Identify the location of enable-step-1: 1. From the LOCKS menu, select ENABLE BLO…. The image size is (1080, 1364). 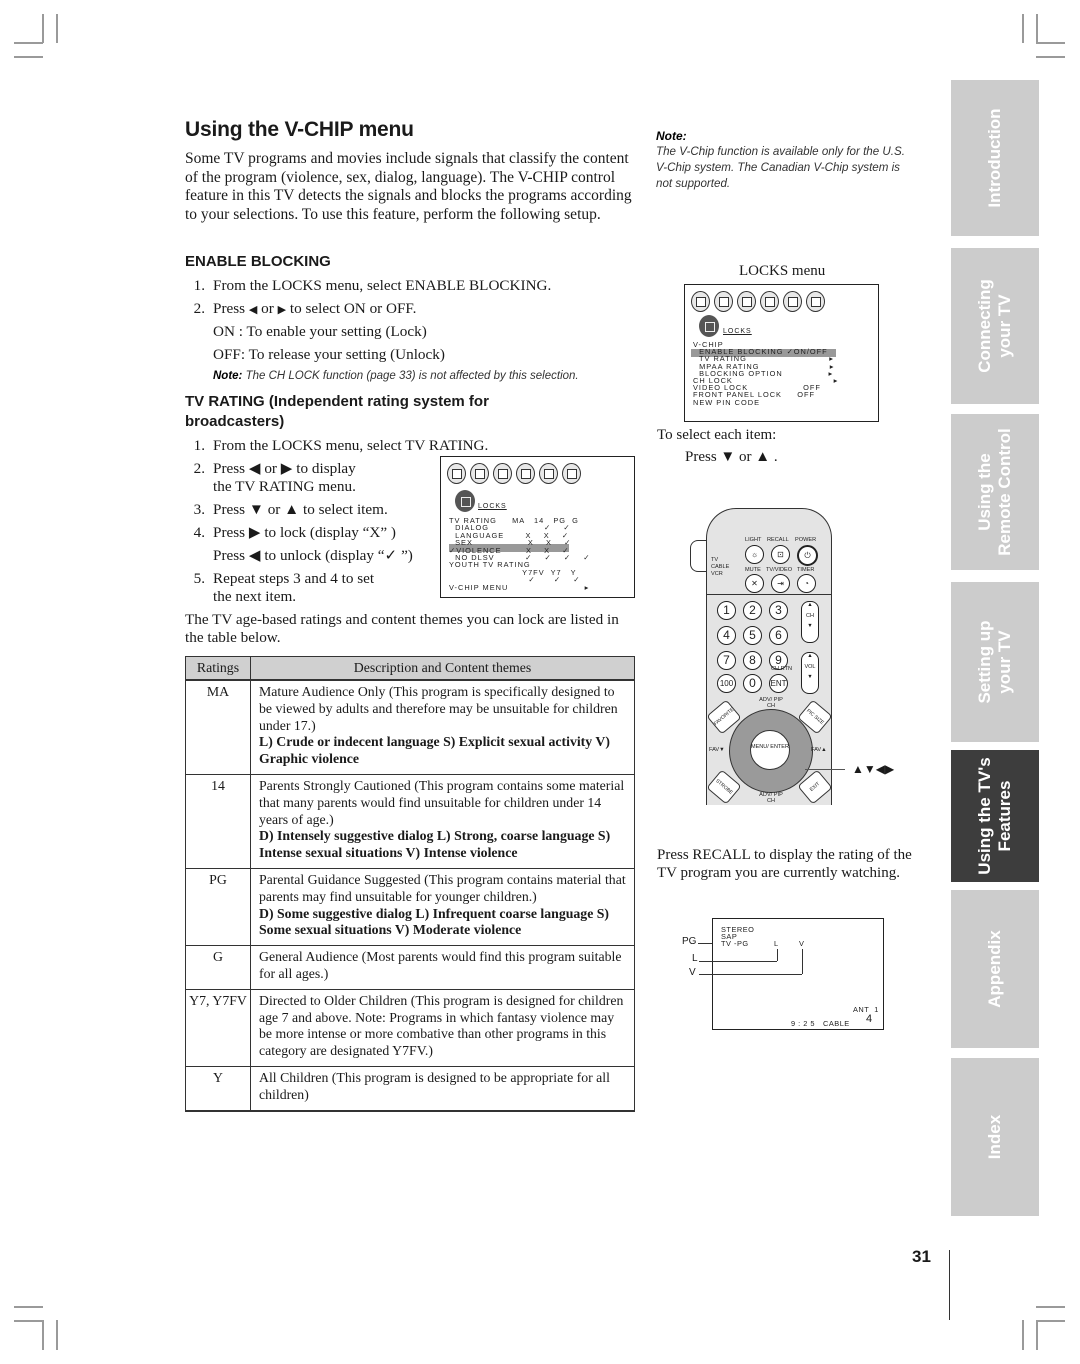
(372, 285).